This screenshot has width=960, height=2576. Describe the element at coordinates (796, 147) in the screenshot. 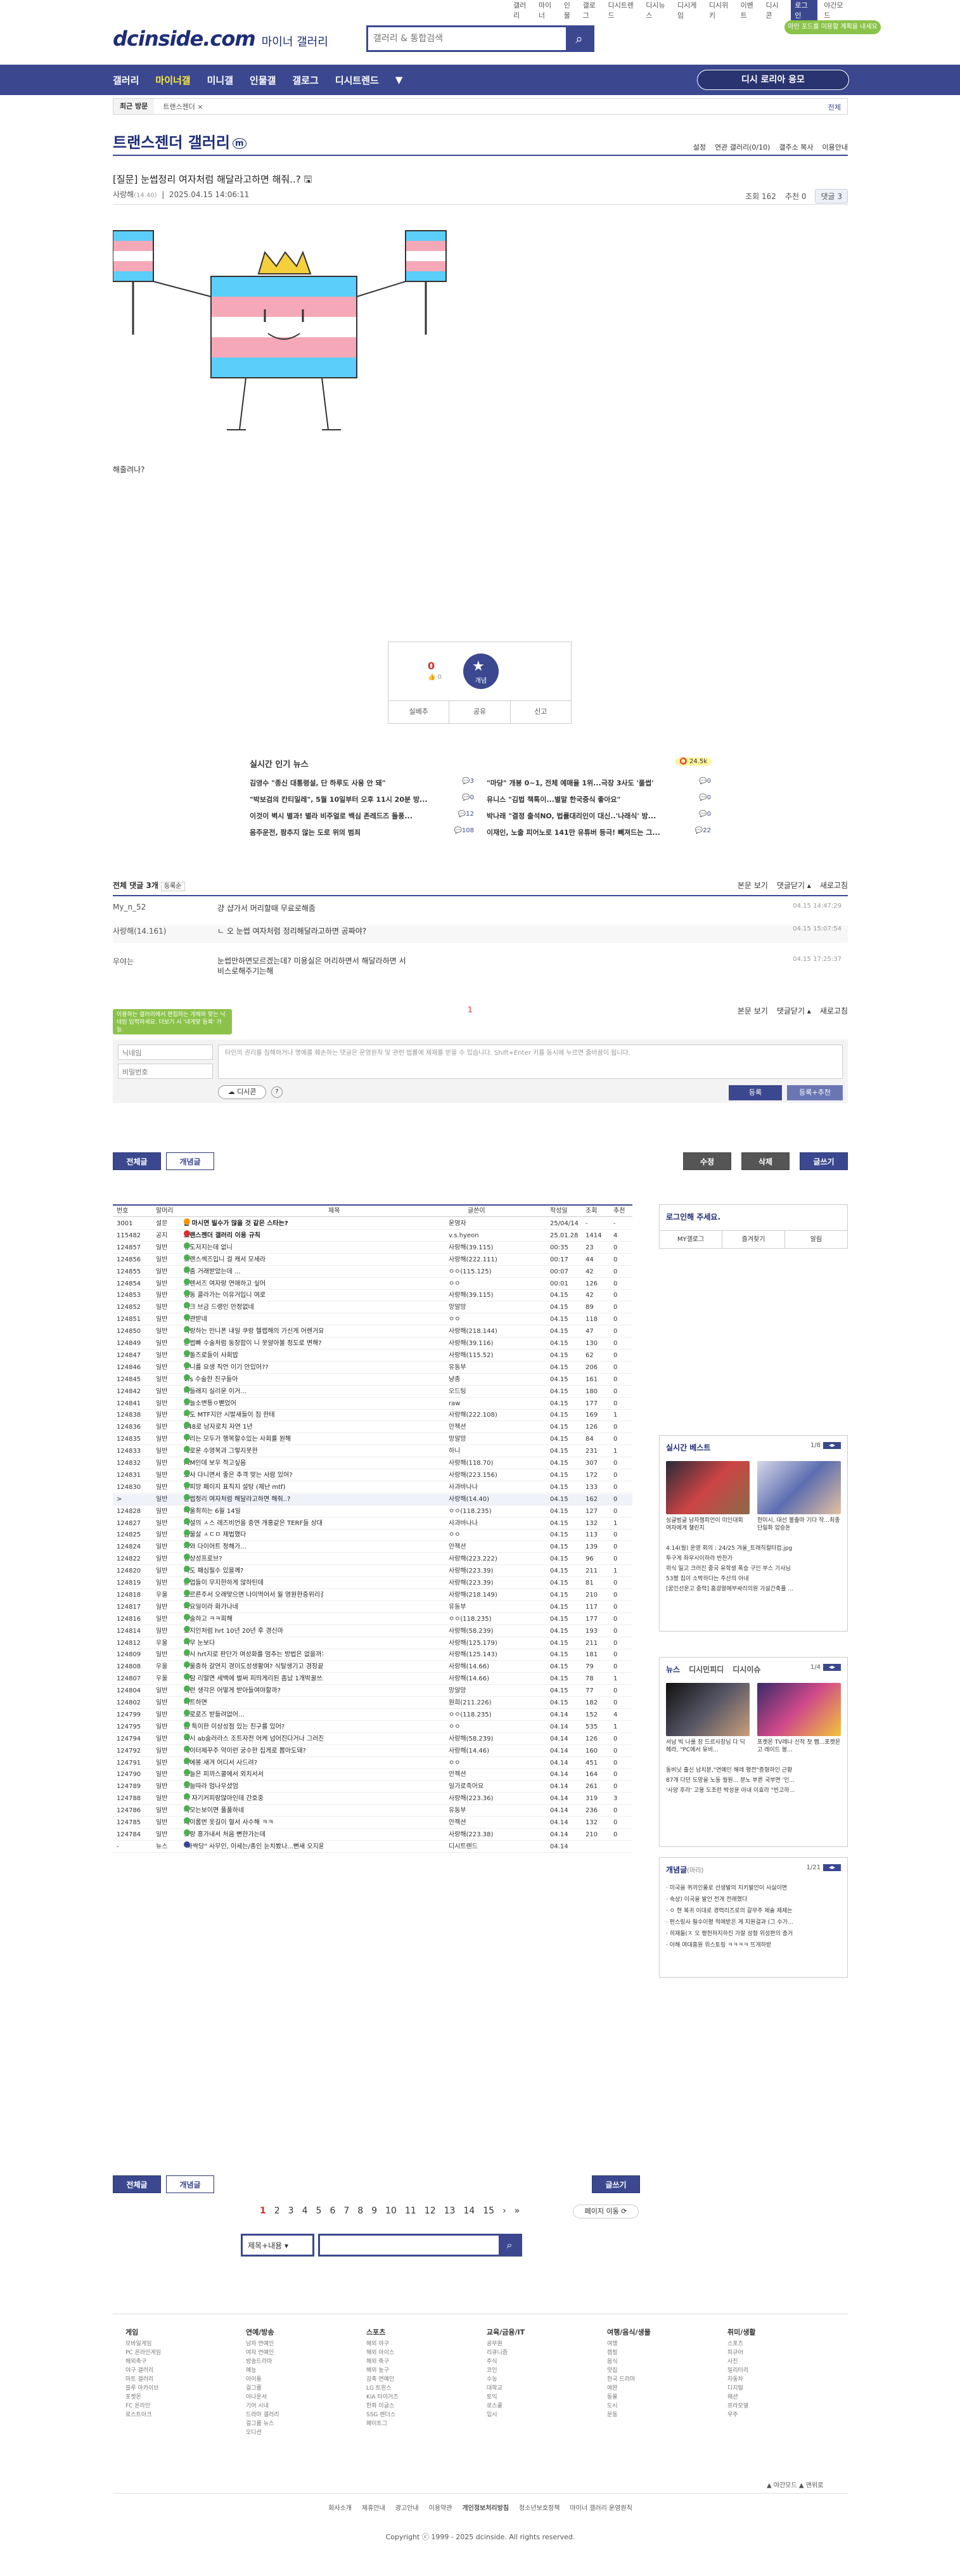

I see `gallery-tool-2: 갤주소 복사` at that location.